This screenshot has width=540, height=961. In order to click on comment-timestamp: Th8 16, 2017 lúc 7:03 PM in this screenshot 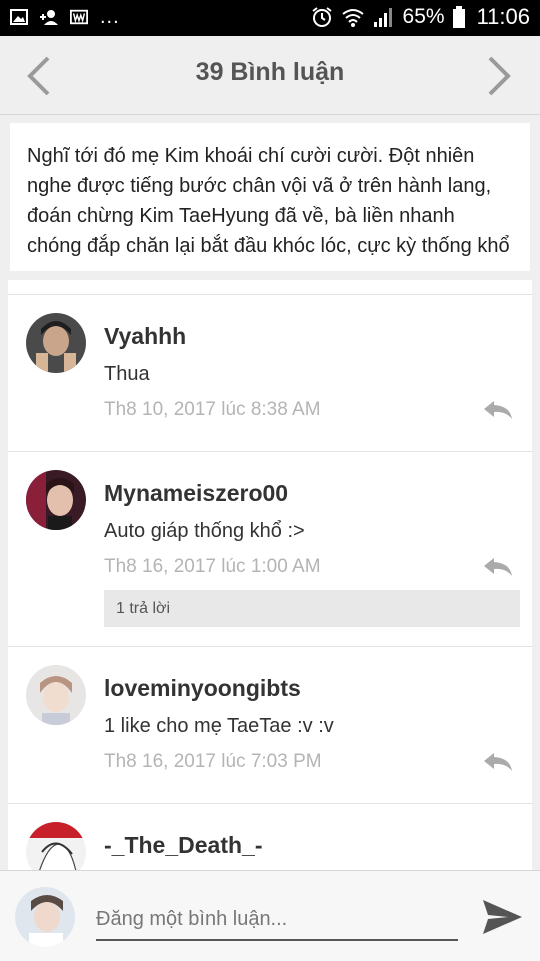, I will do `click(213, 761)`.